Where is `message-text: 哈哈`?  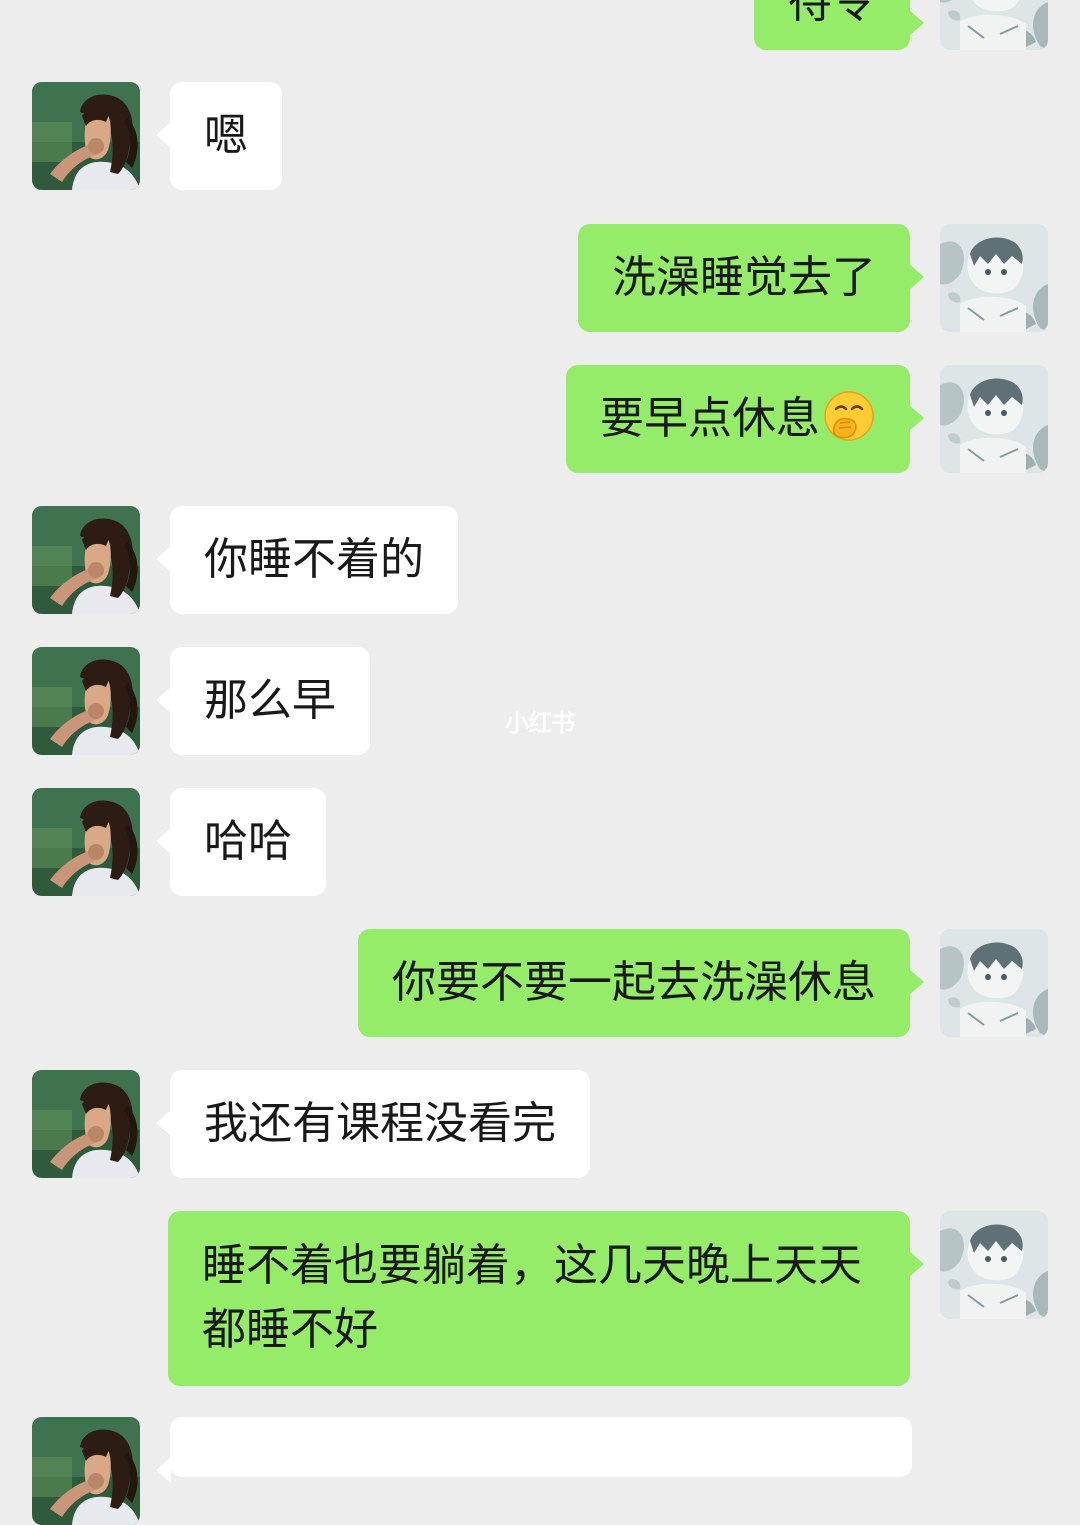
message-text: 哈哈 is located at coordinates (248, 841).